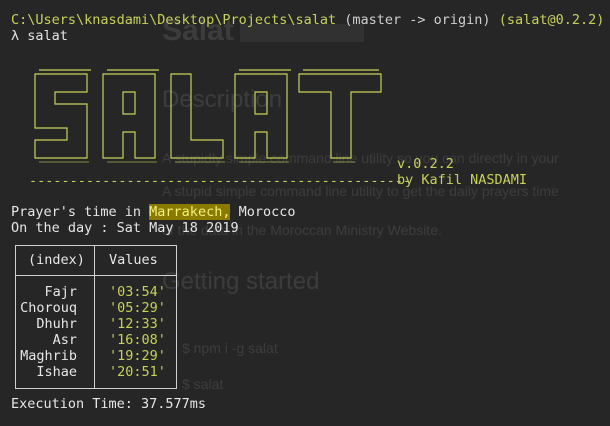 The image size is (610, 426). Describe the element at coordinates (208, 116) in the screenshot. I see `salat-logo-art` at that location.